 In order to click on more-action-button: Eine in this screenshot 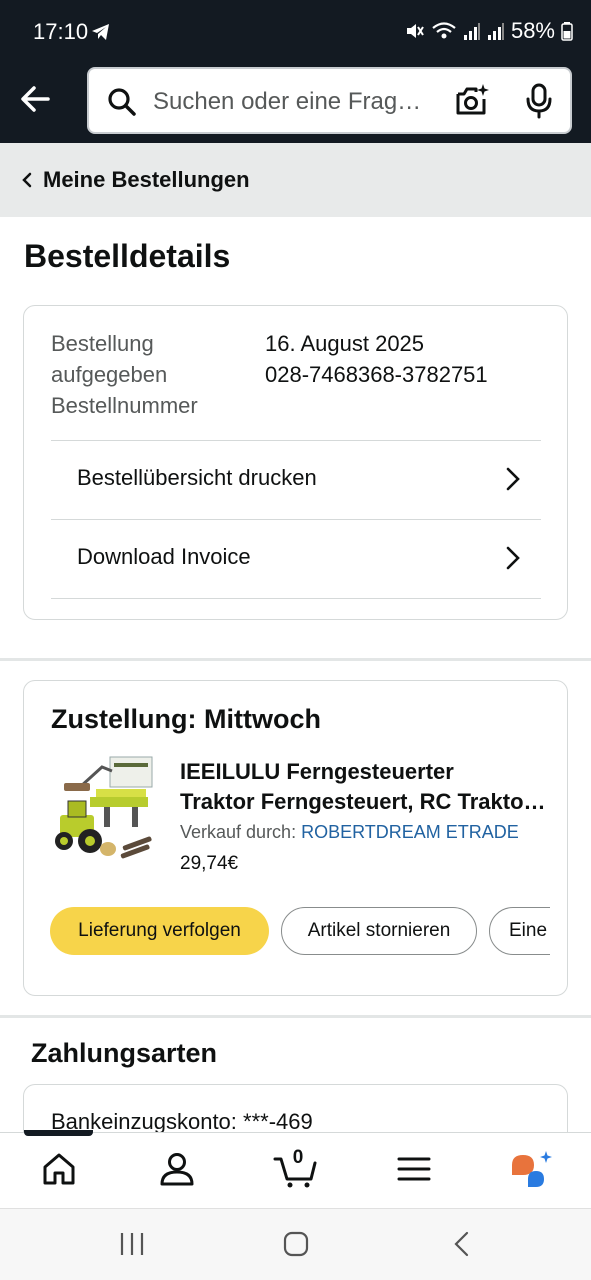, I will do `click(519, 931)`.